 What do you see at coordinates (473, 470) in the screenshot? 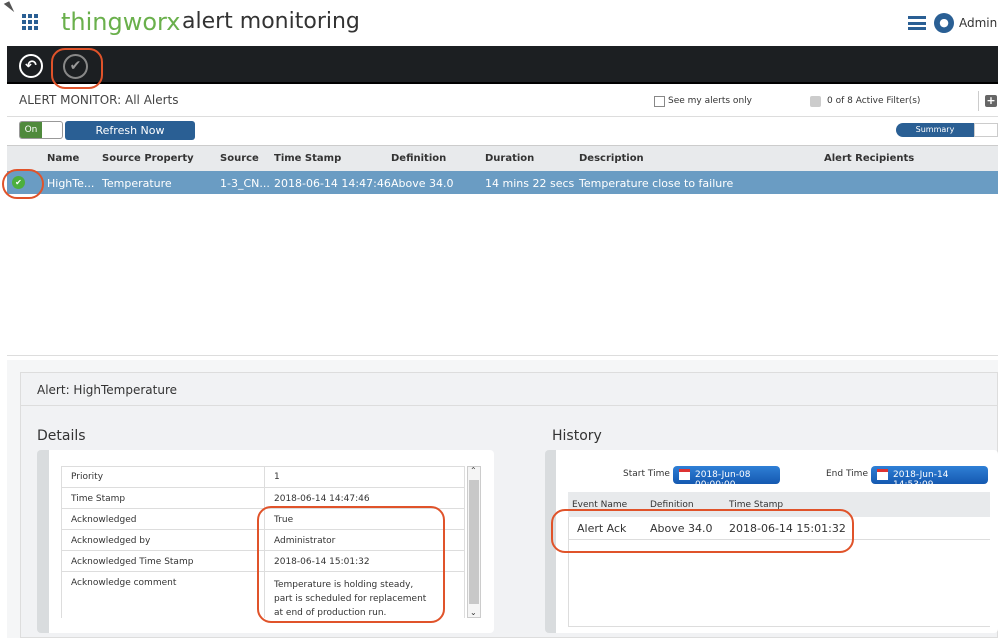
I see `scroll-up-icon: ⌃` at bounding box center [473, 470].